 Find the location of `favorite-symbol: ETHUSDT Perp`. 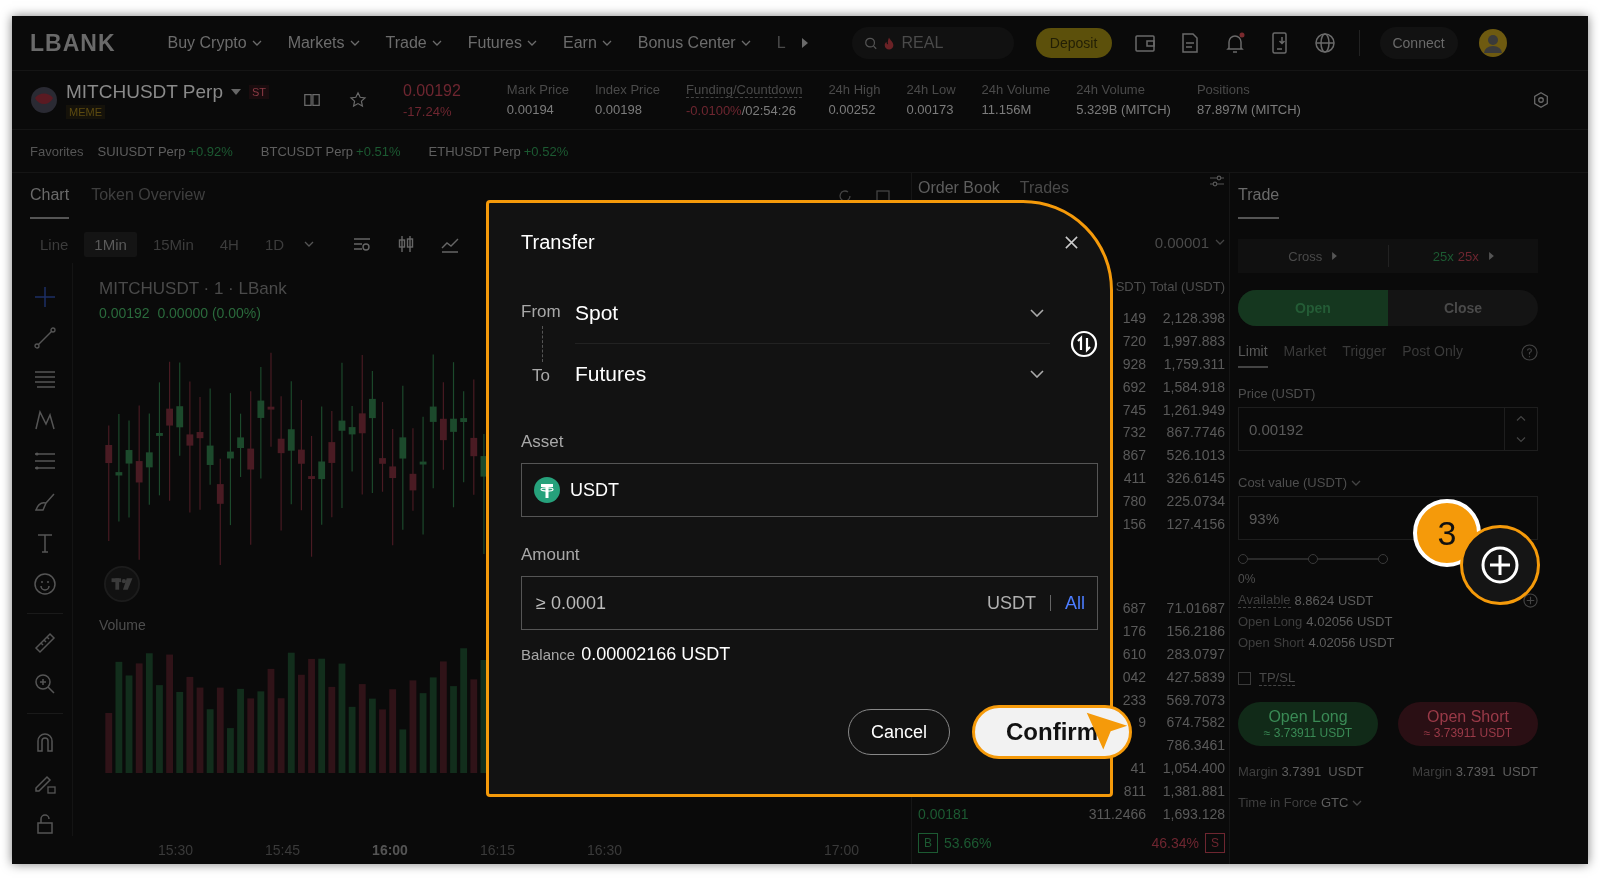

favorite-symbol: ETHUSDT Perp is located at coordinates (474, 151).